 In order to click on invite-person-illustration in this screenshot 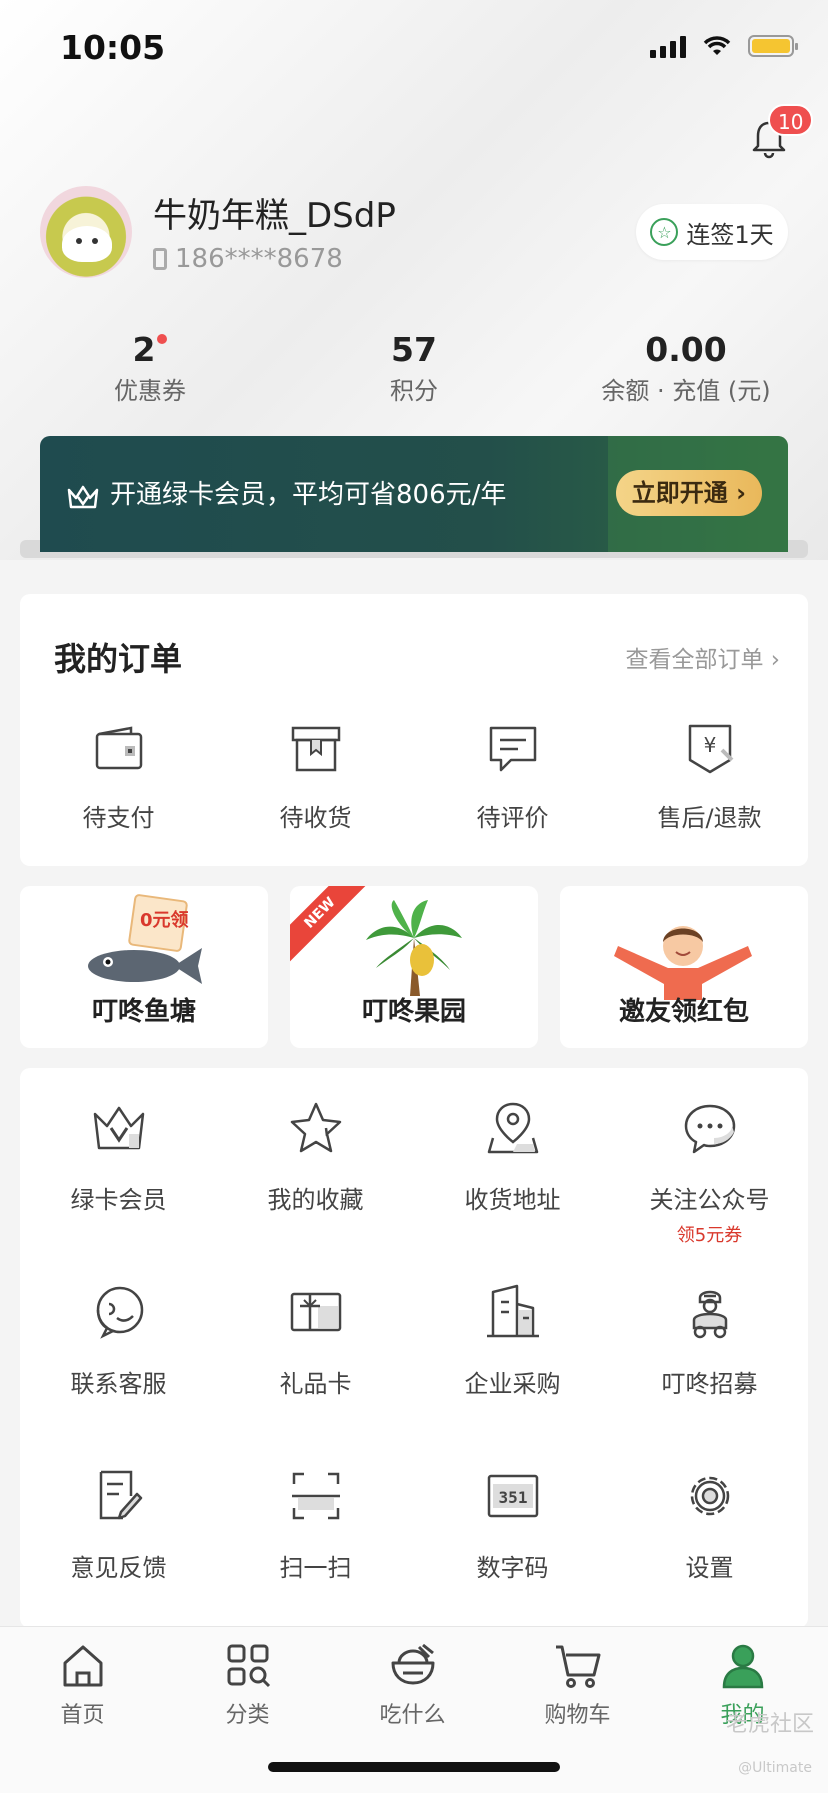, I will do `click(683, 963)`.